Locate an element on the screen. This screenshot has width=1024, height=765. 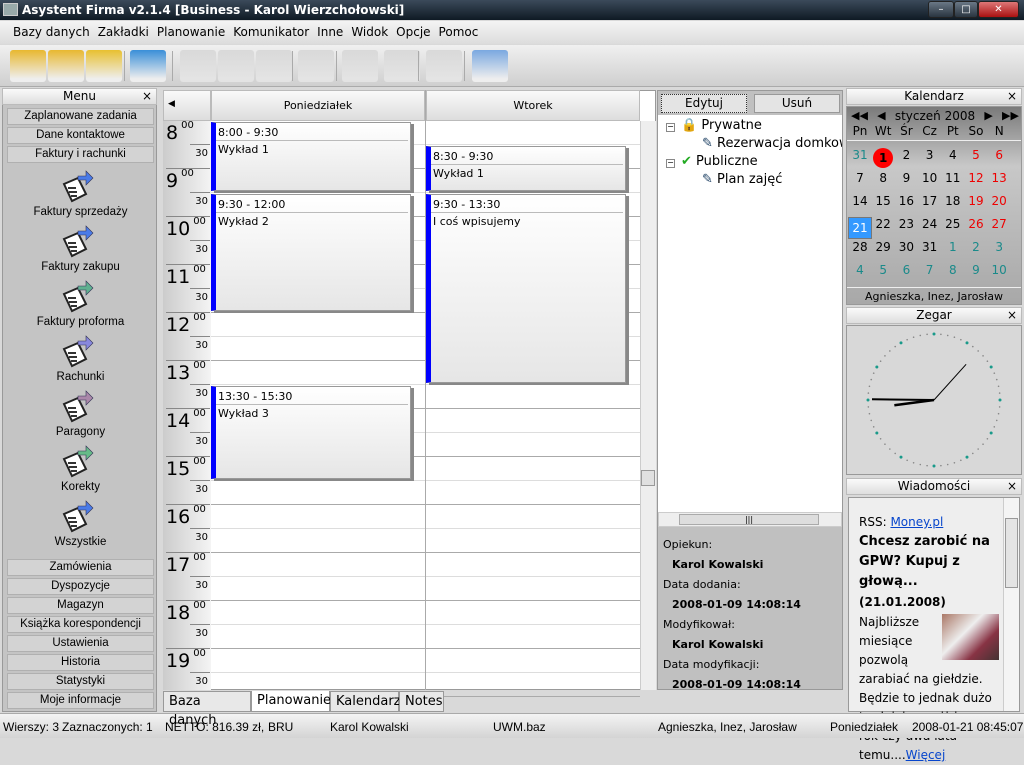
next-month-icon: ▶ is located at coordinates (988, 116).